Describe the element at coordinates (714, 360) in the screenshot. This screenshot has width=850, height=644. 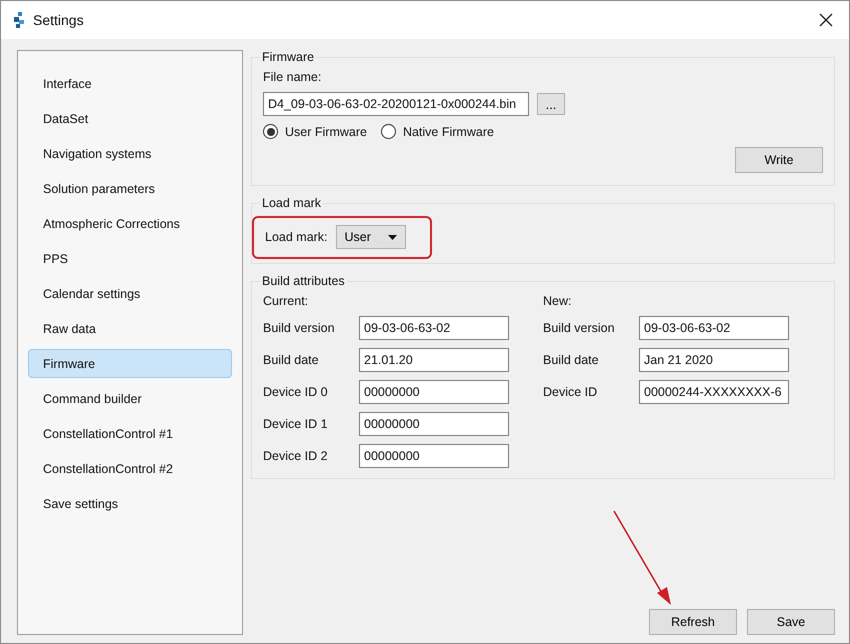
I see `text-field: Jan 21 2020` at that location.